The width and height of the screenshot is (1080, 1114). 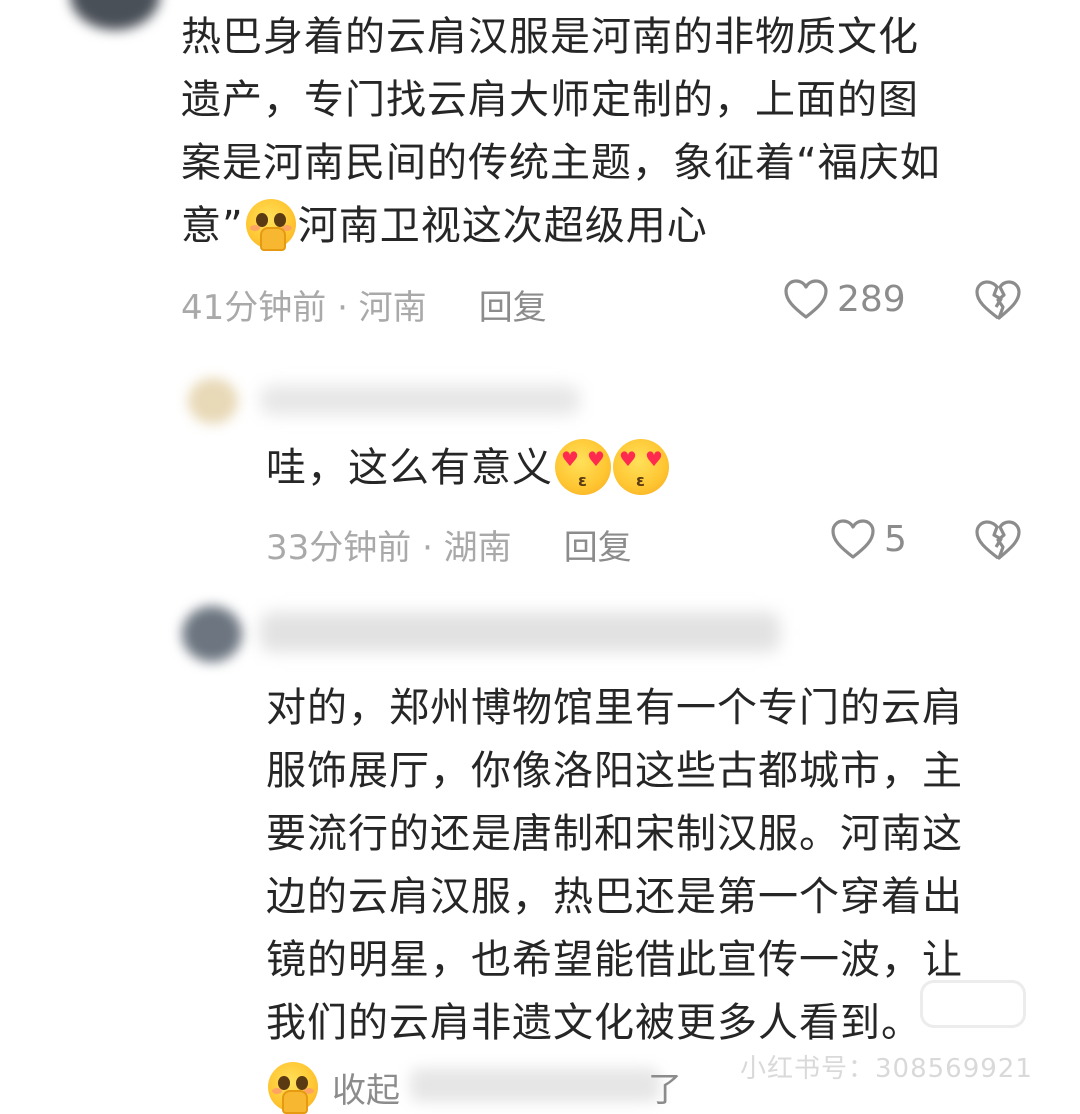 What do you see at coordinates (871, 299) in the screenshot?
I see `like-count: 289` at bounding box center [871, 299].